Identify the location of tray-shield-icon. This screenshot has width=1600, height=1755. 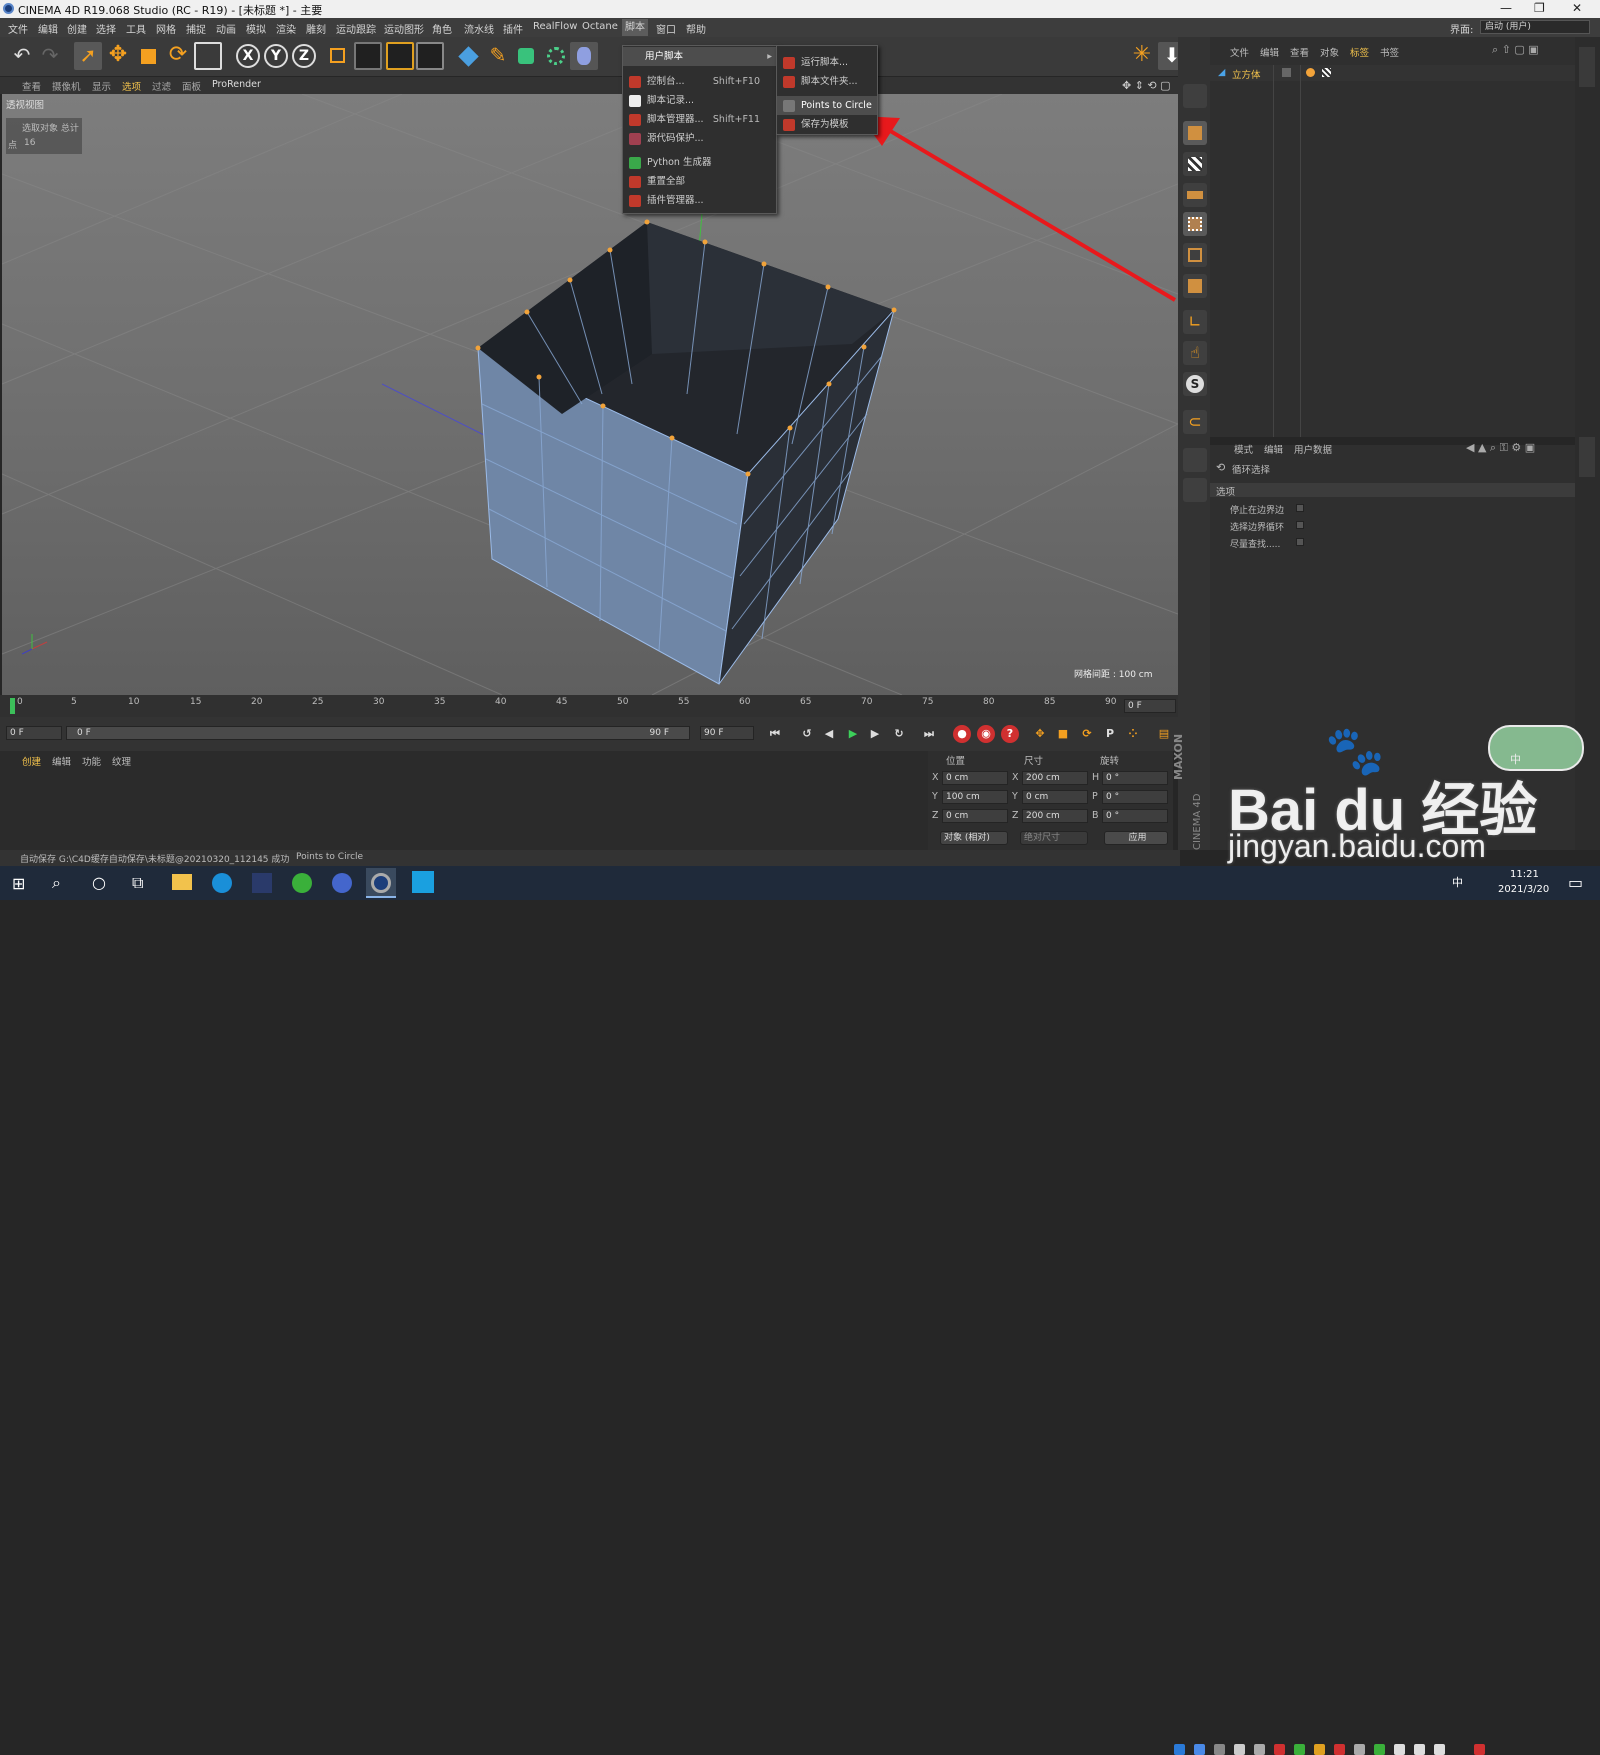
(1179, 1749).